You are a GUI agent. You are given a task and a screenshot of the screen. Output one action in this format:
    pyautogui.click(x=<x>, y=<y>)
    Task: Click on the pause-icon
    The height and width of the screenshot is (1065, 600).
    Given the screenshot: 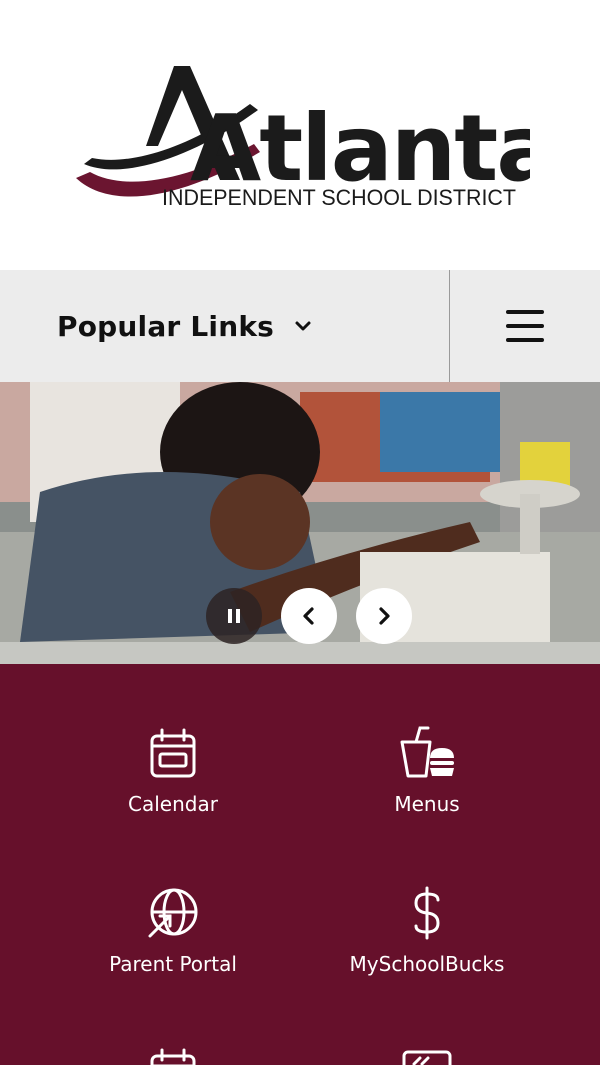 What is the action you would take?
    pyautogui.click(x=234, y=616)
    